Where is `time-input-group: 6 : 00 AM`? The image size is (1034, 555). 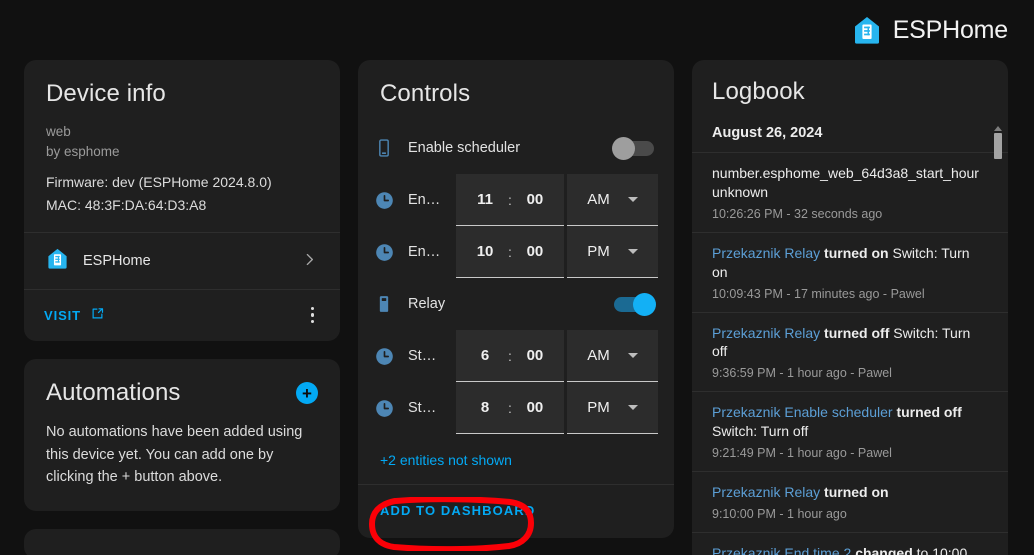
time-input-group: 6 : 00 AM is located at coordinates (557, 356).